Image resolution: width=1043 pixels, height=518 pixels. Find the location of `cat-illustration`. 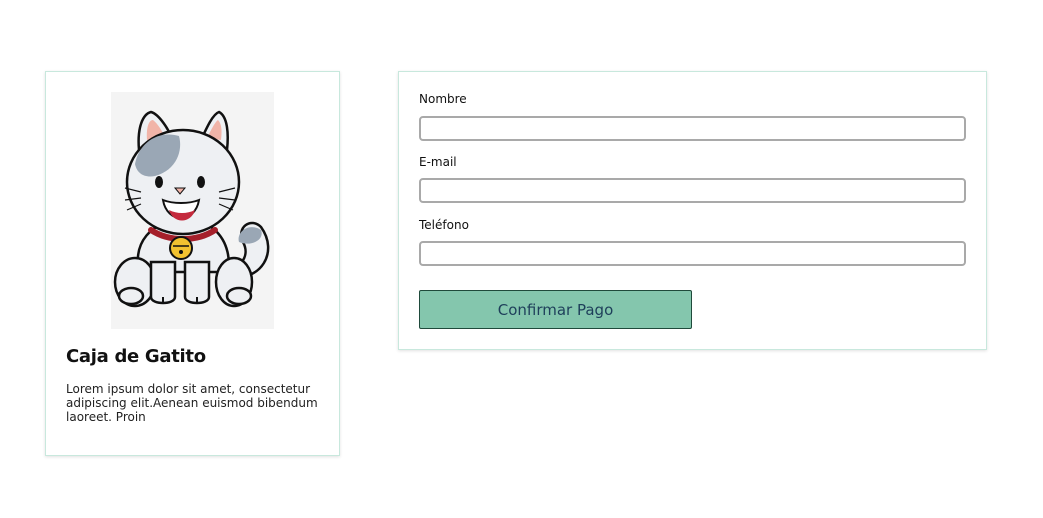

cat-illustration is located at coordinates (191, 209).